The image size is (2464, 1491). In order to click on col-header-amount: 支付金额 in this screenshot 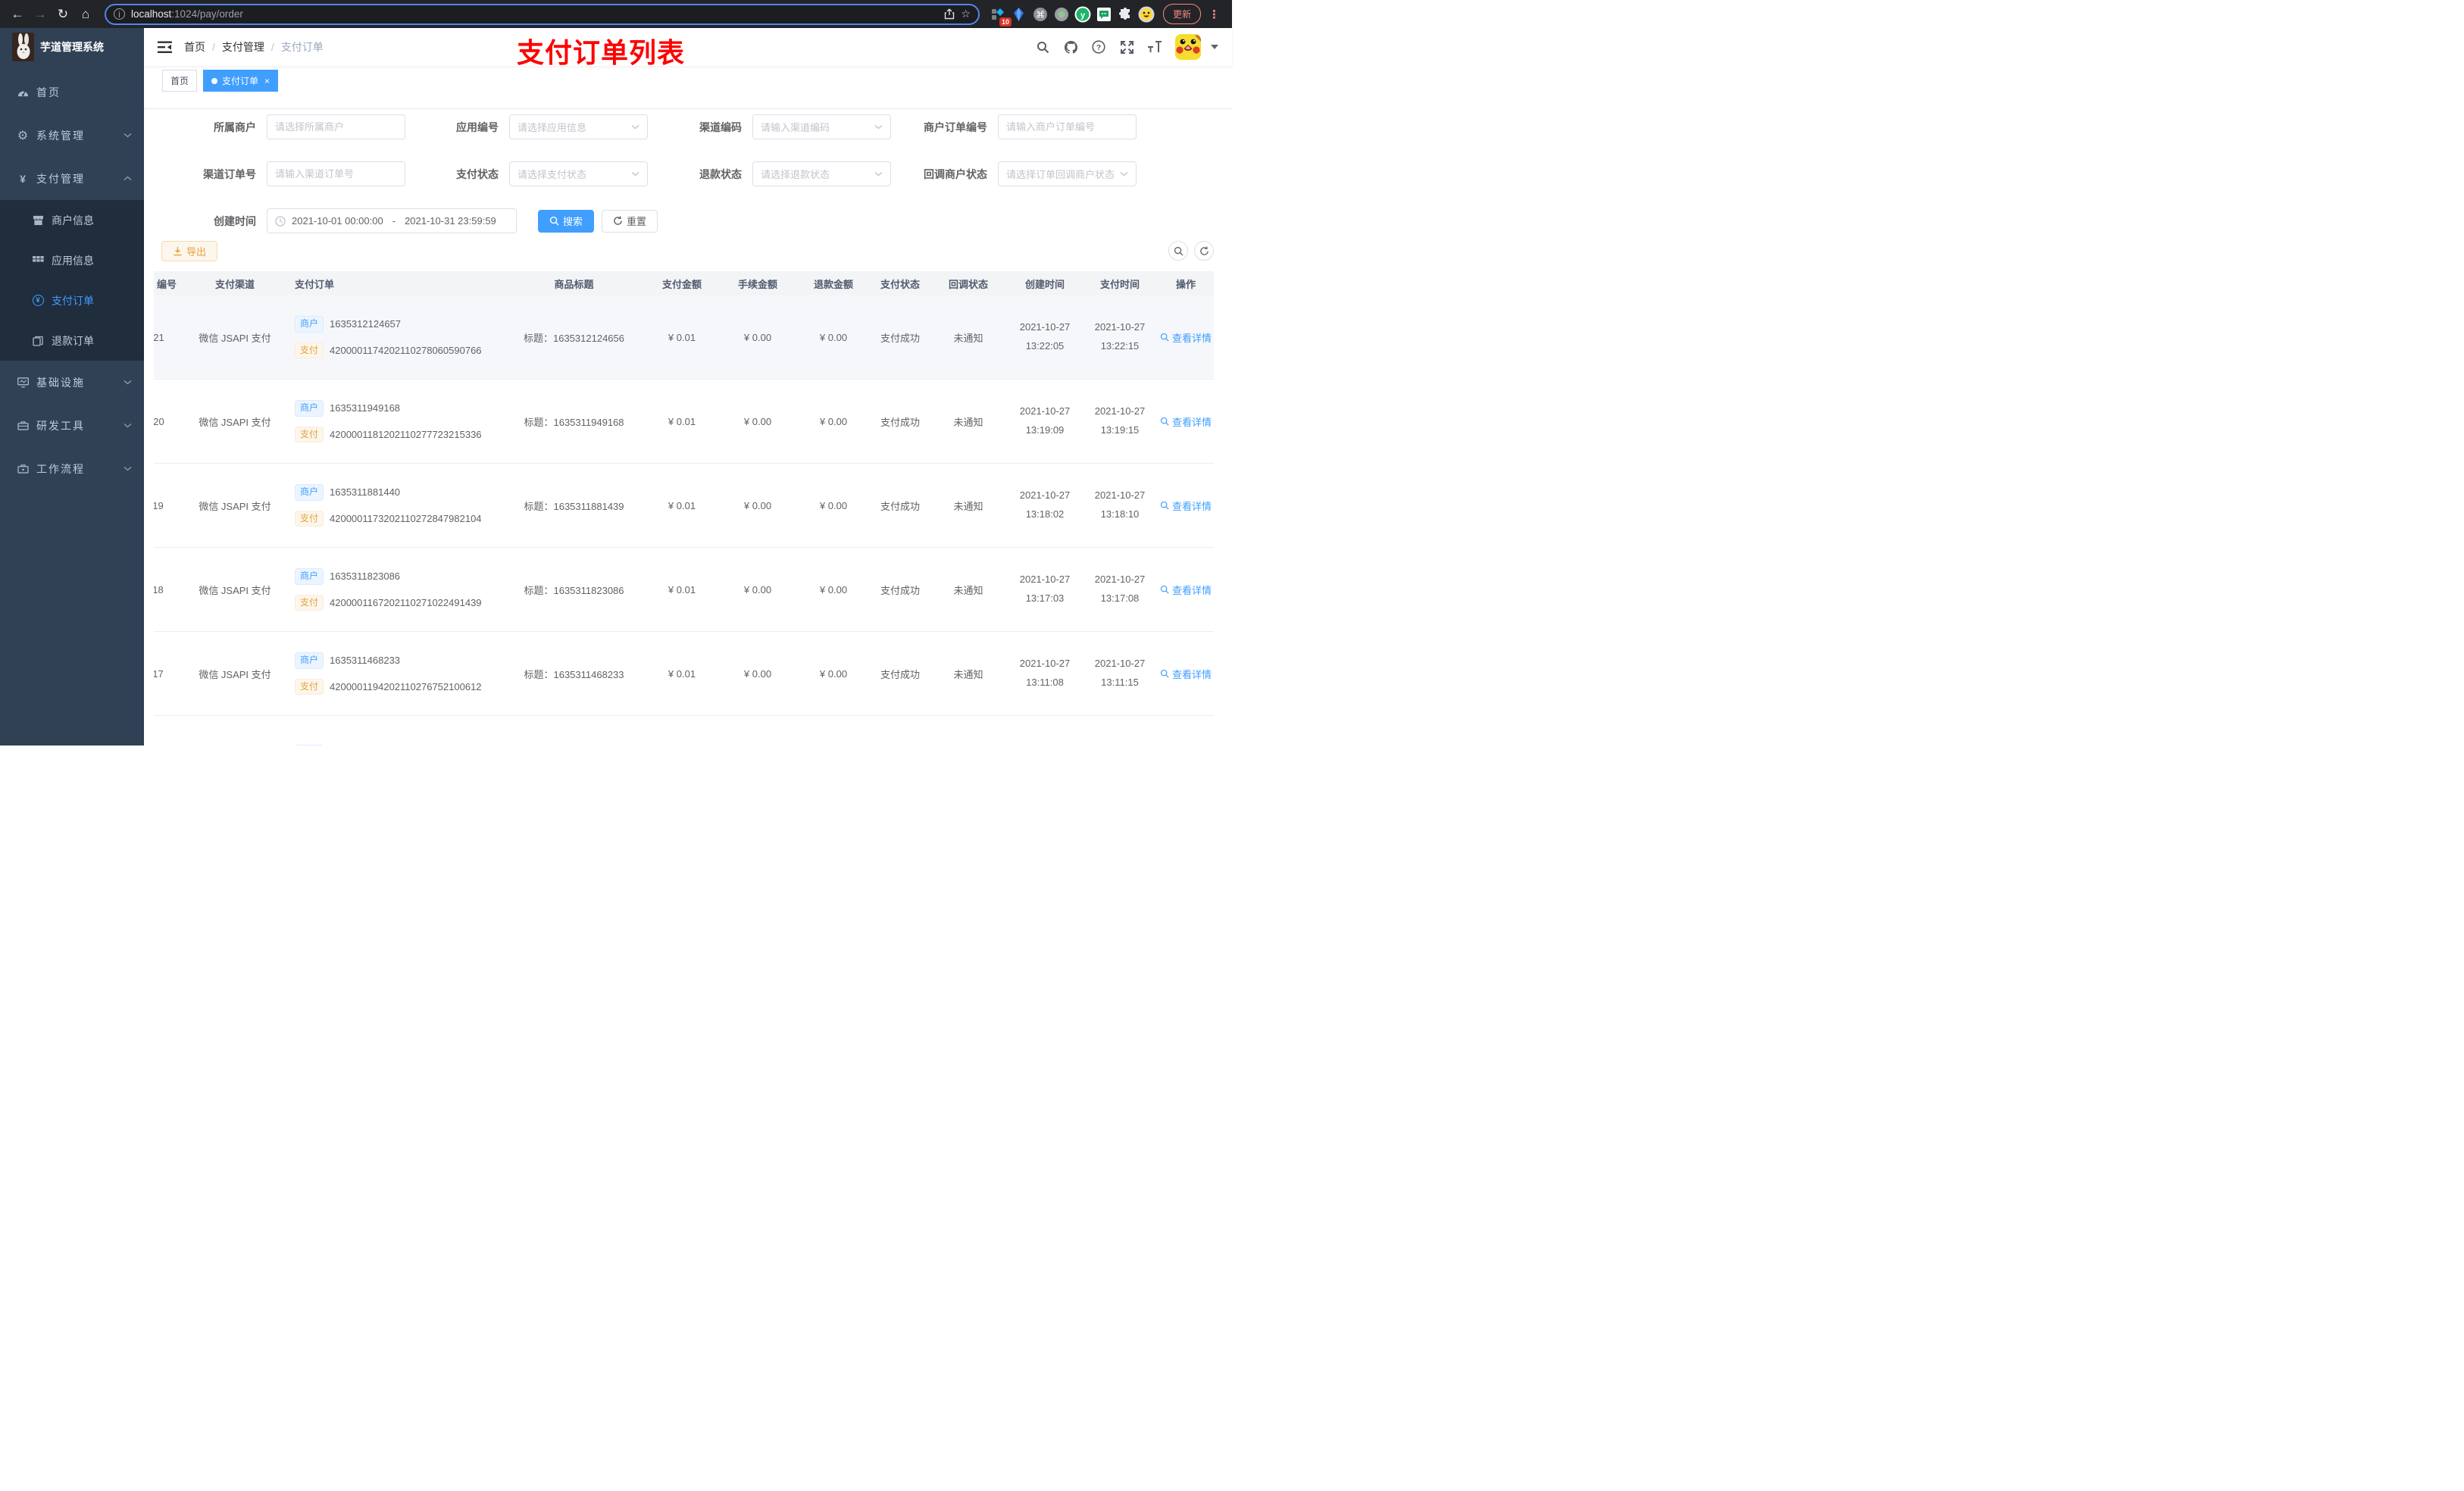, I will do `click(681, 284)`.